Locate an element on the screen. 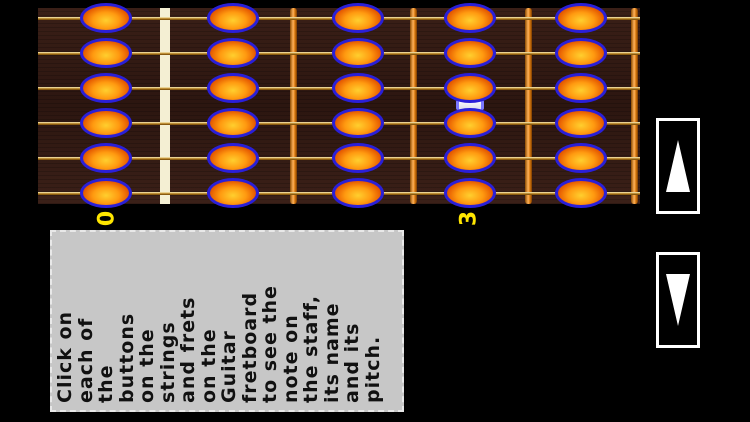 The image size is (750, 422). fretboard-nut is located at coordinates (165, 106).